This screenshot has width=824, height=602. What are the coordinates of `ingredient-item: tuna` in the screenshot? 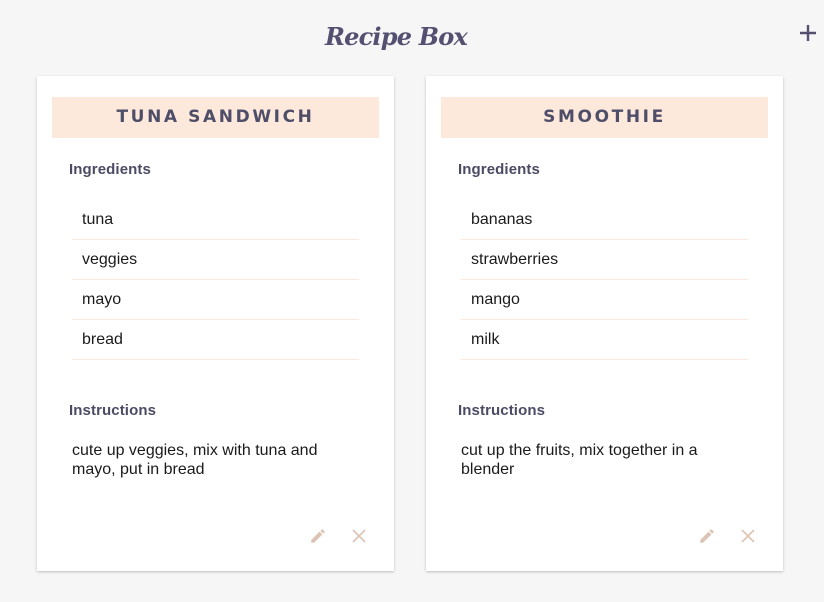 It's located at (215, 220).